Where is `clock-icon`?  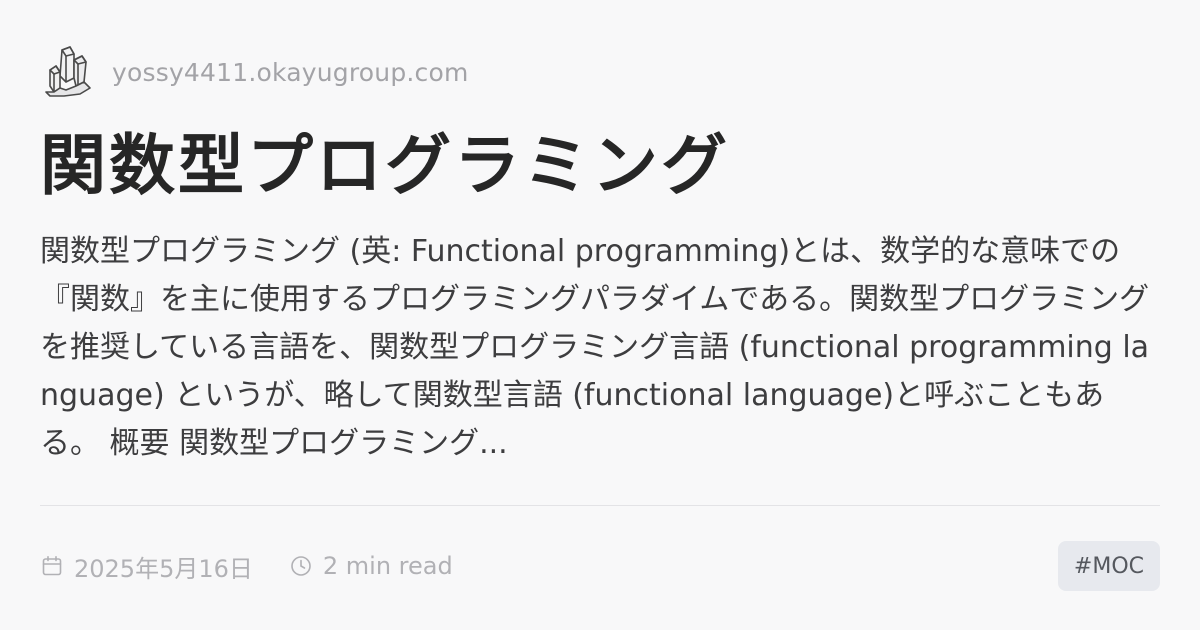
clock-icon is located at coordinates (301, 566).